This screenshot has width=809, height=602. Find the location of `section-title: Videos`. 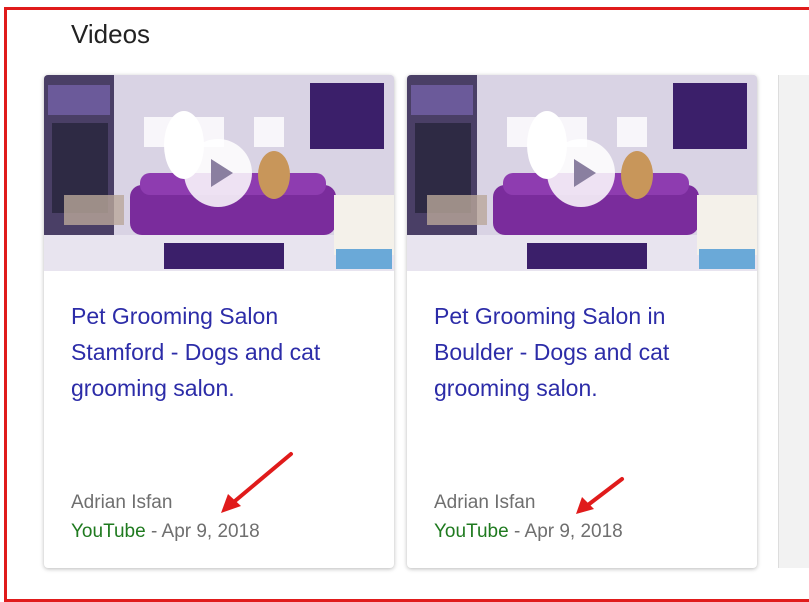

section-title: Videos is located at coordinates (111, 34).